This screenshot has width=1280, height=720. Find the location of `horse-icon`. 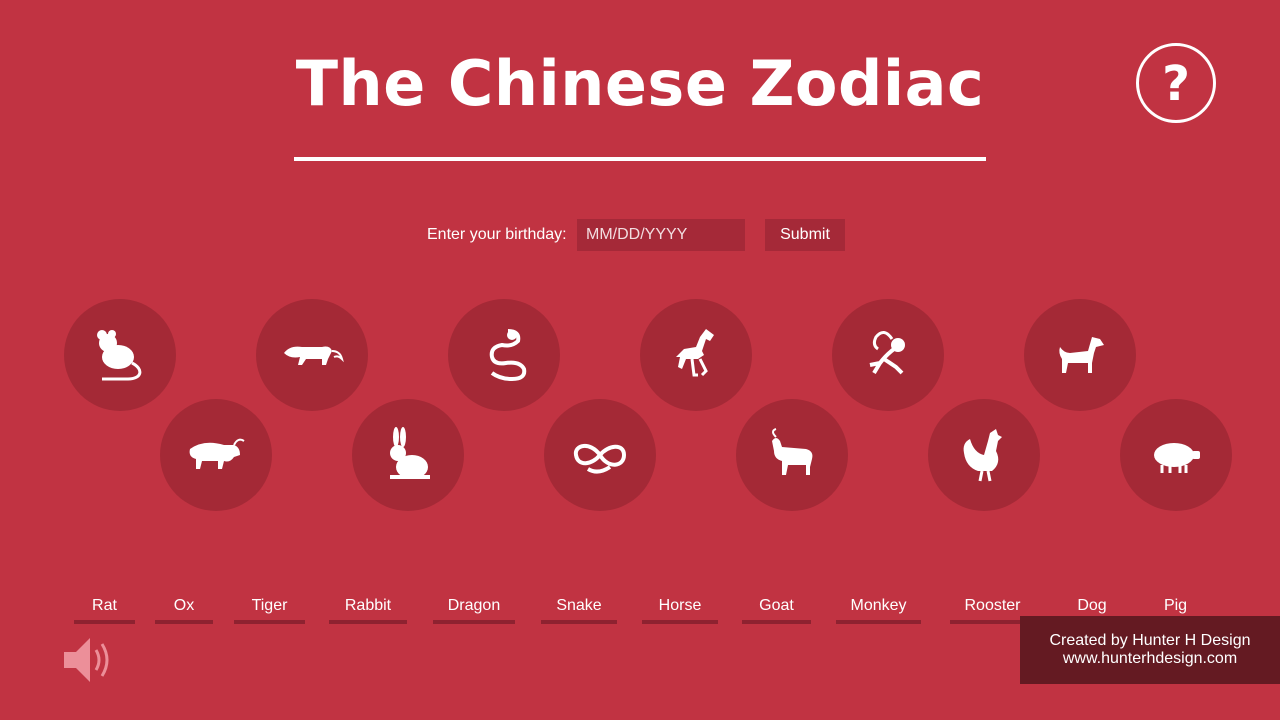

horse-icon is located at coordinates (695, 353).